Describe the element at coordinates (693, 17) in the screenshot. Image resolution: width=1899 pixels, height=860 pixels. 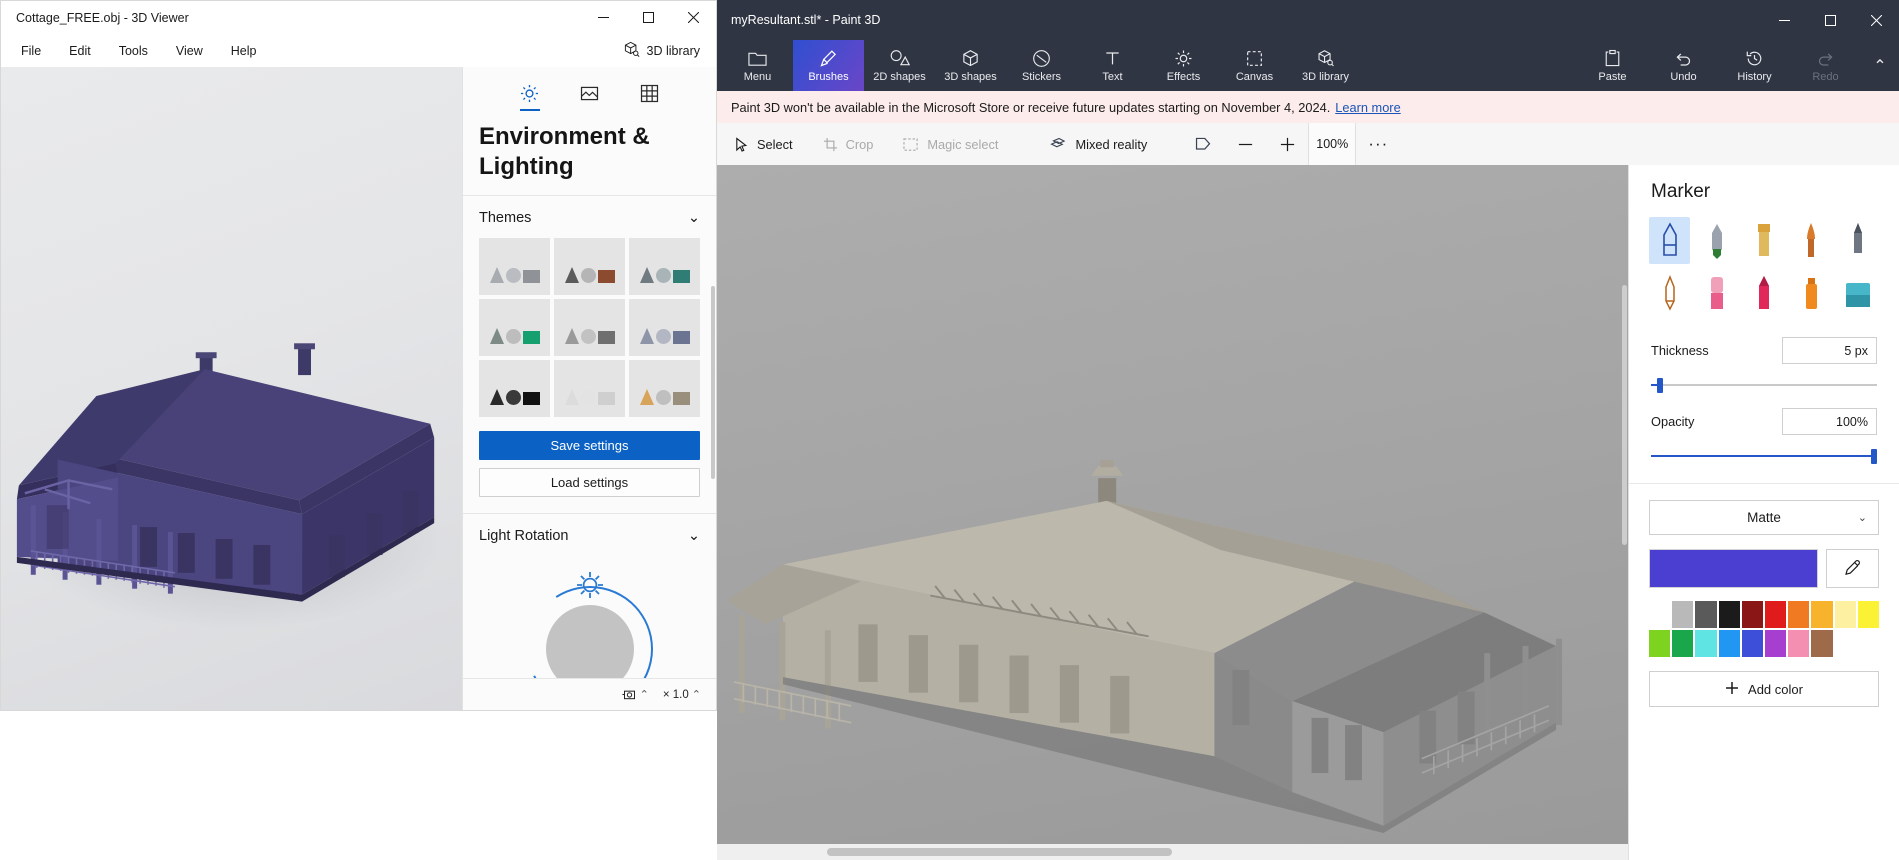
I see `viewer-close-button` at that location.